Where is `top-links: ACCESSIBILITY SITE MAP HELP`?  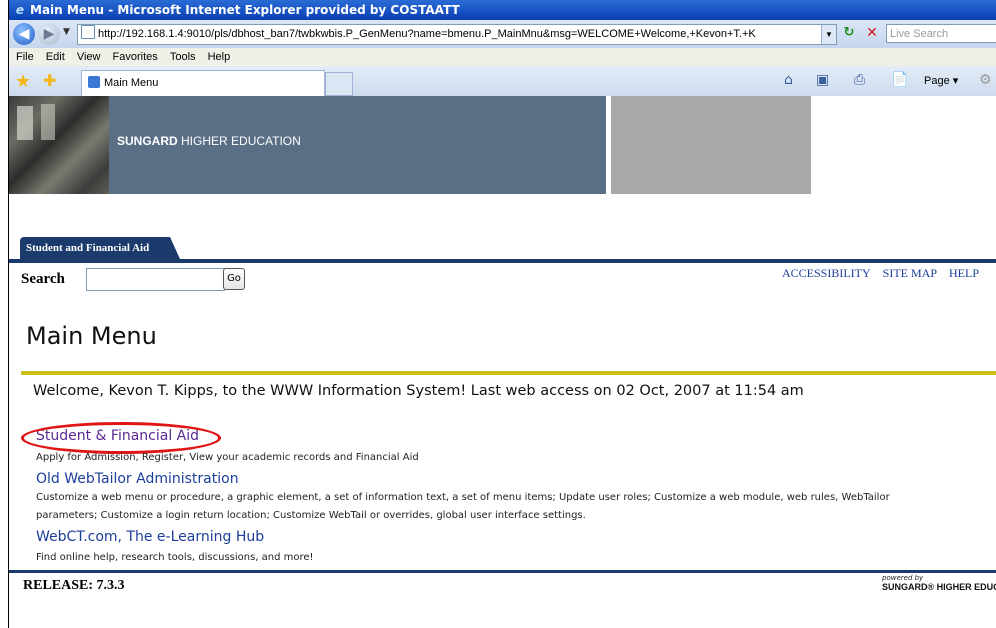
top-links: ACCESSIBILITY SITE MAP HELP is located at coordinates (885, 273).